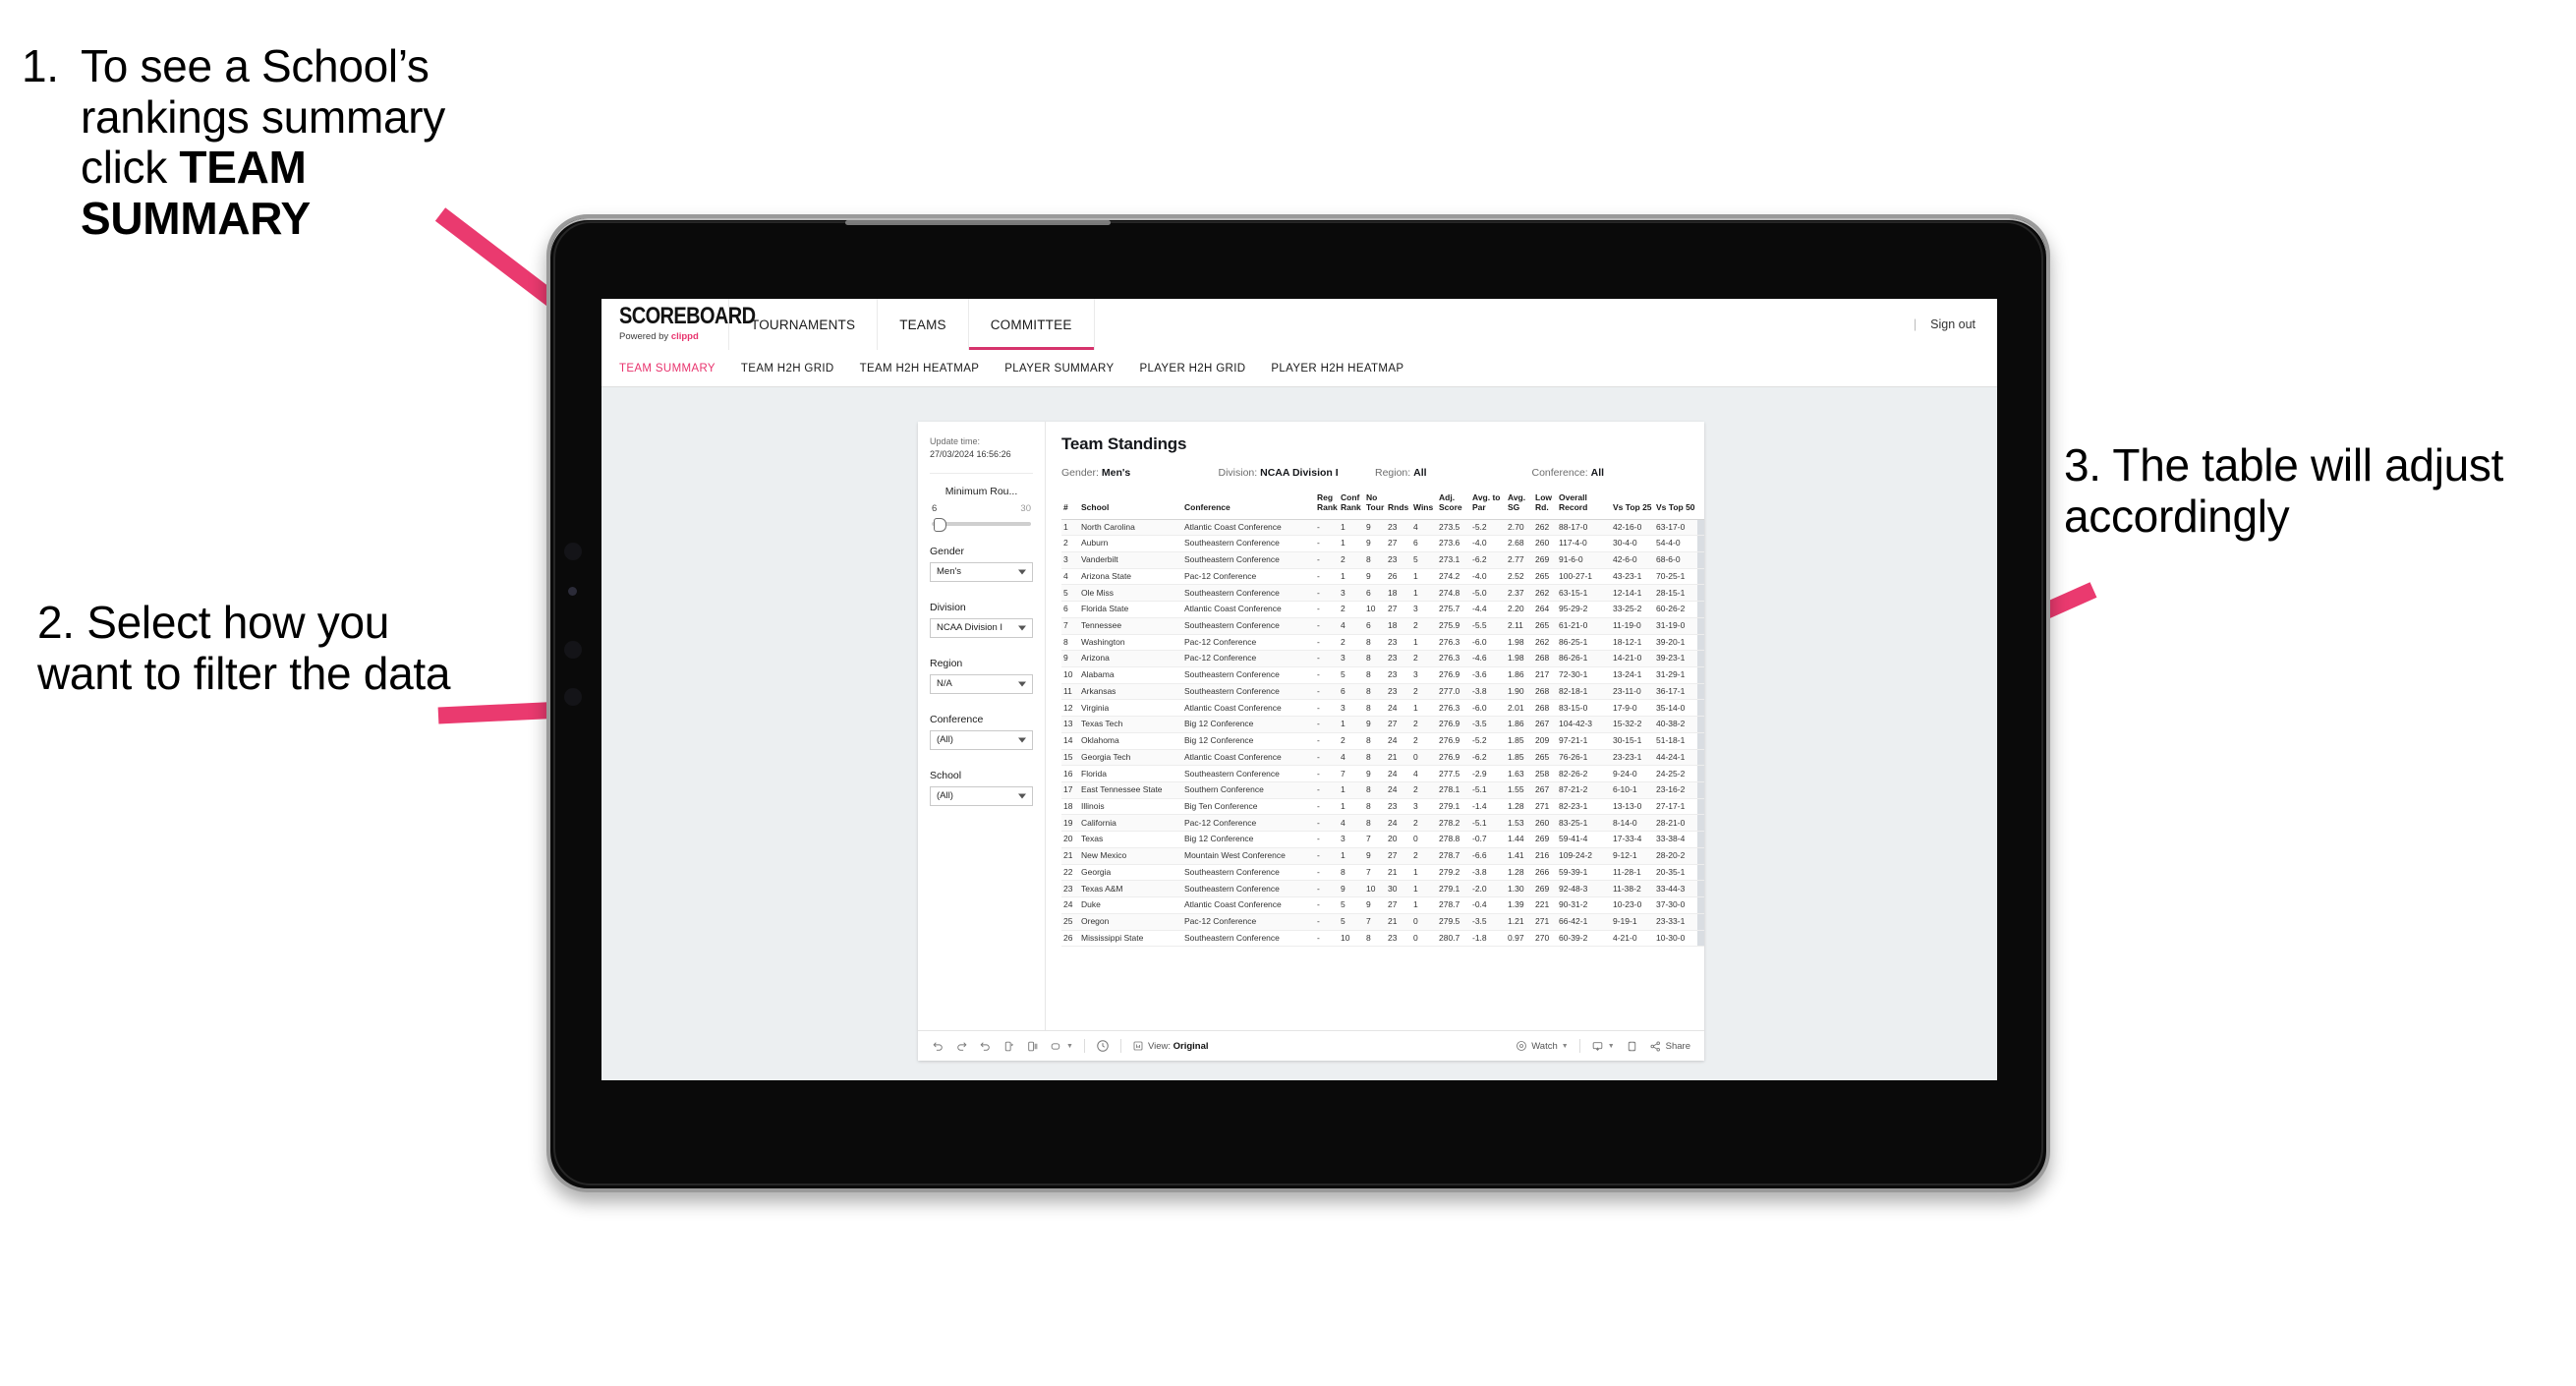  Describe the element at coordinates (923, 324) in the screenshot. I see `topnav-item-teams: TEAMS` at that location.